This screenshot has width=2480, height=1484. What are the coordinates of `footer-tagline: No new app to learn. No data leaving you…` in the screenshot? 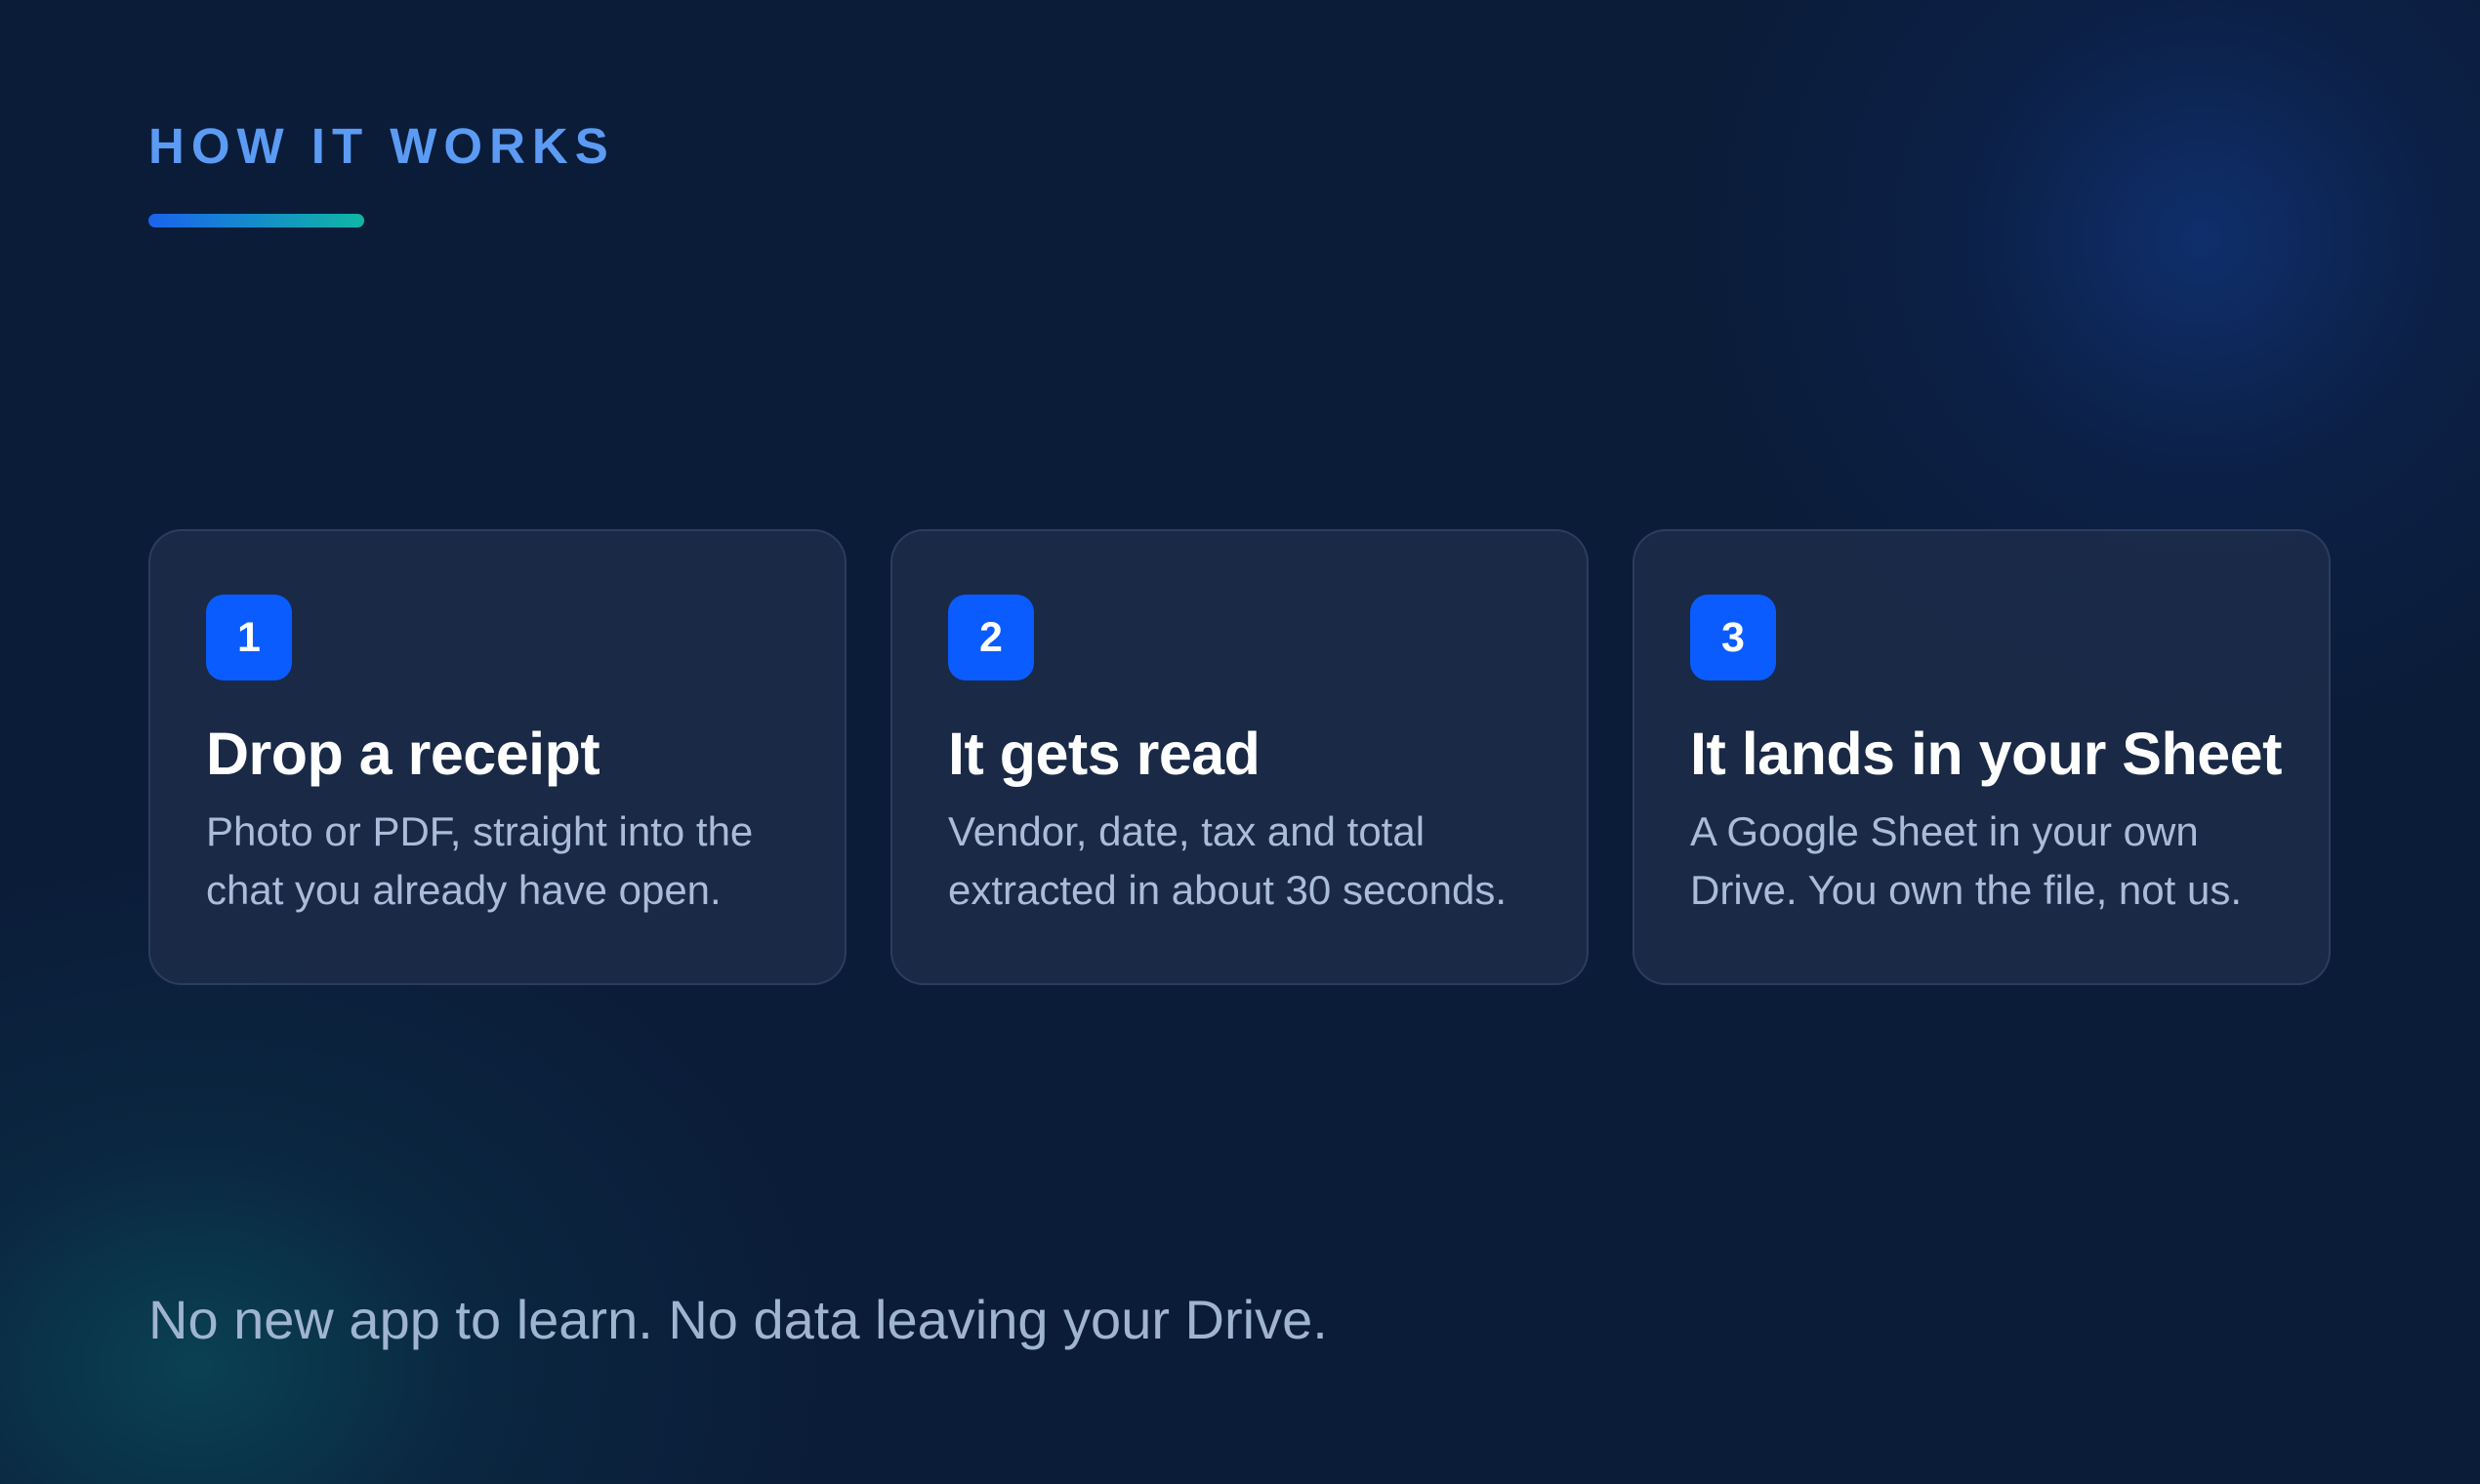 It's located at (738, 1319).